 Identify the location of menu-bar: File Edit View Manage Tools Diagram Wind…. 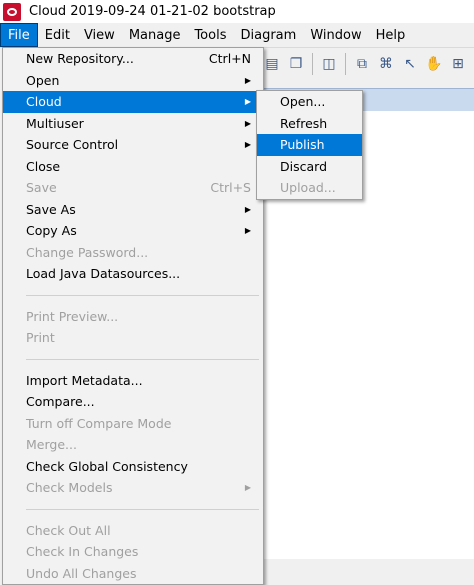
(237, 35).